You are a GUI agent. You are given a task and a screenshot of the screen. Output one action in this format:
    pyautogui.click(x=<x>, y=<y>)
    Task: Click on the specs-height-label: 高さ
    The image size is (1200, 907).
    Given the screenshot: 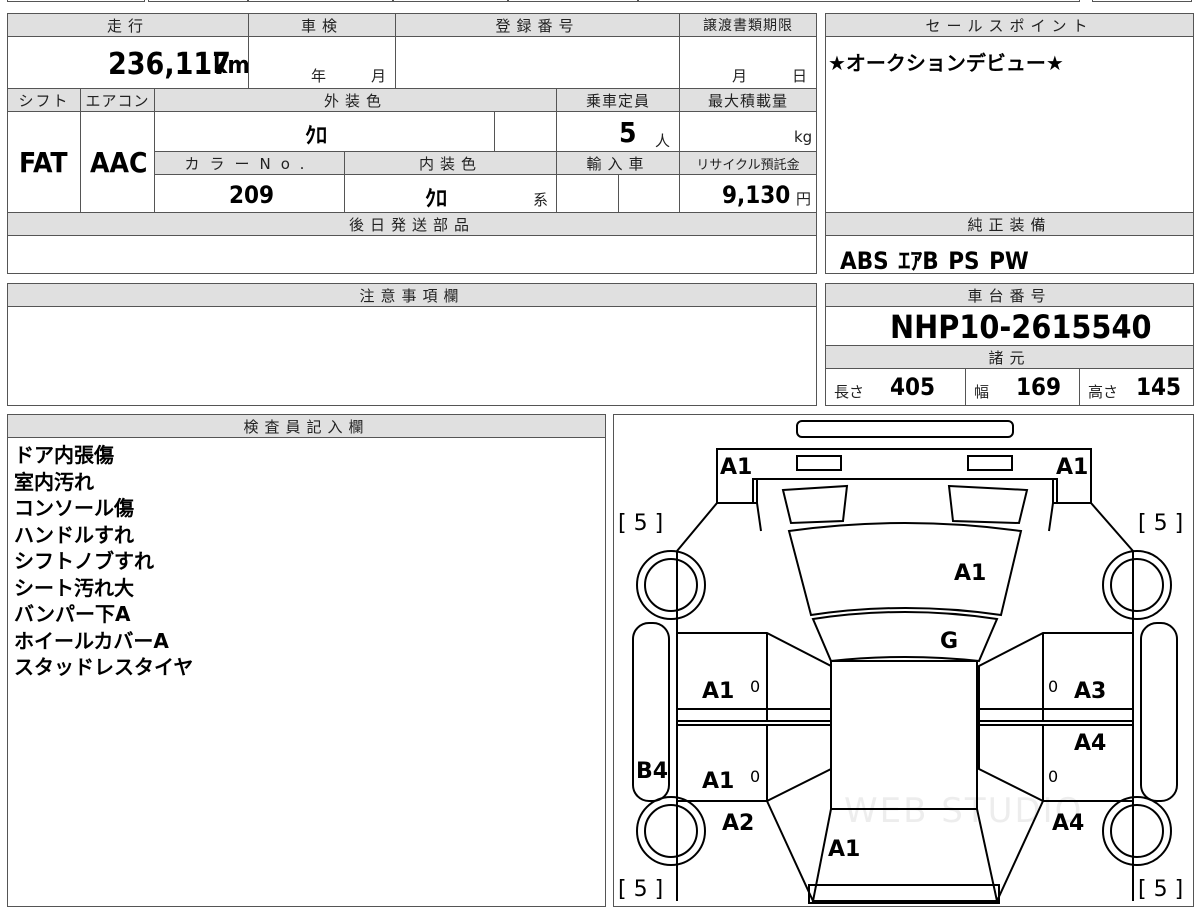 What is the action you would take?
    pyautogui.click(x=1103, y=392)
    